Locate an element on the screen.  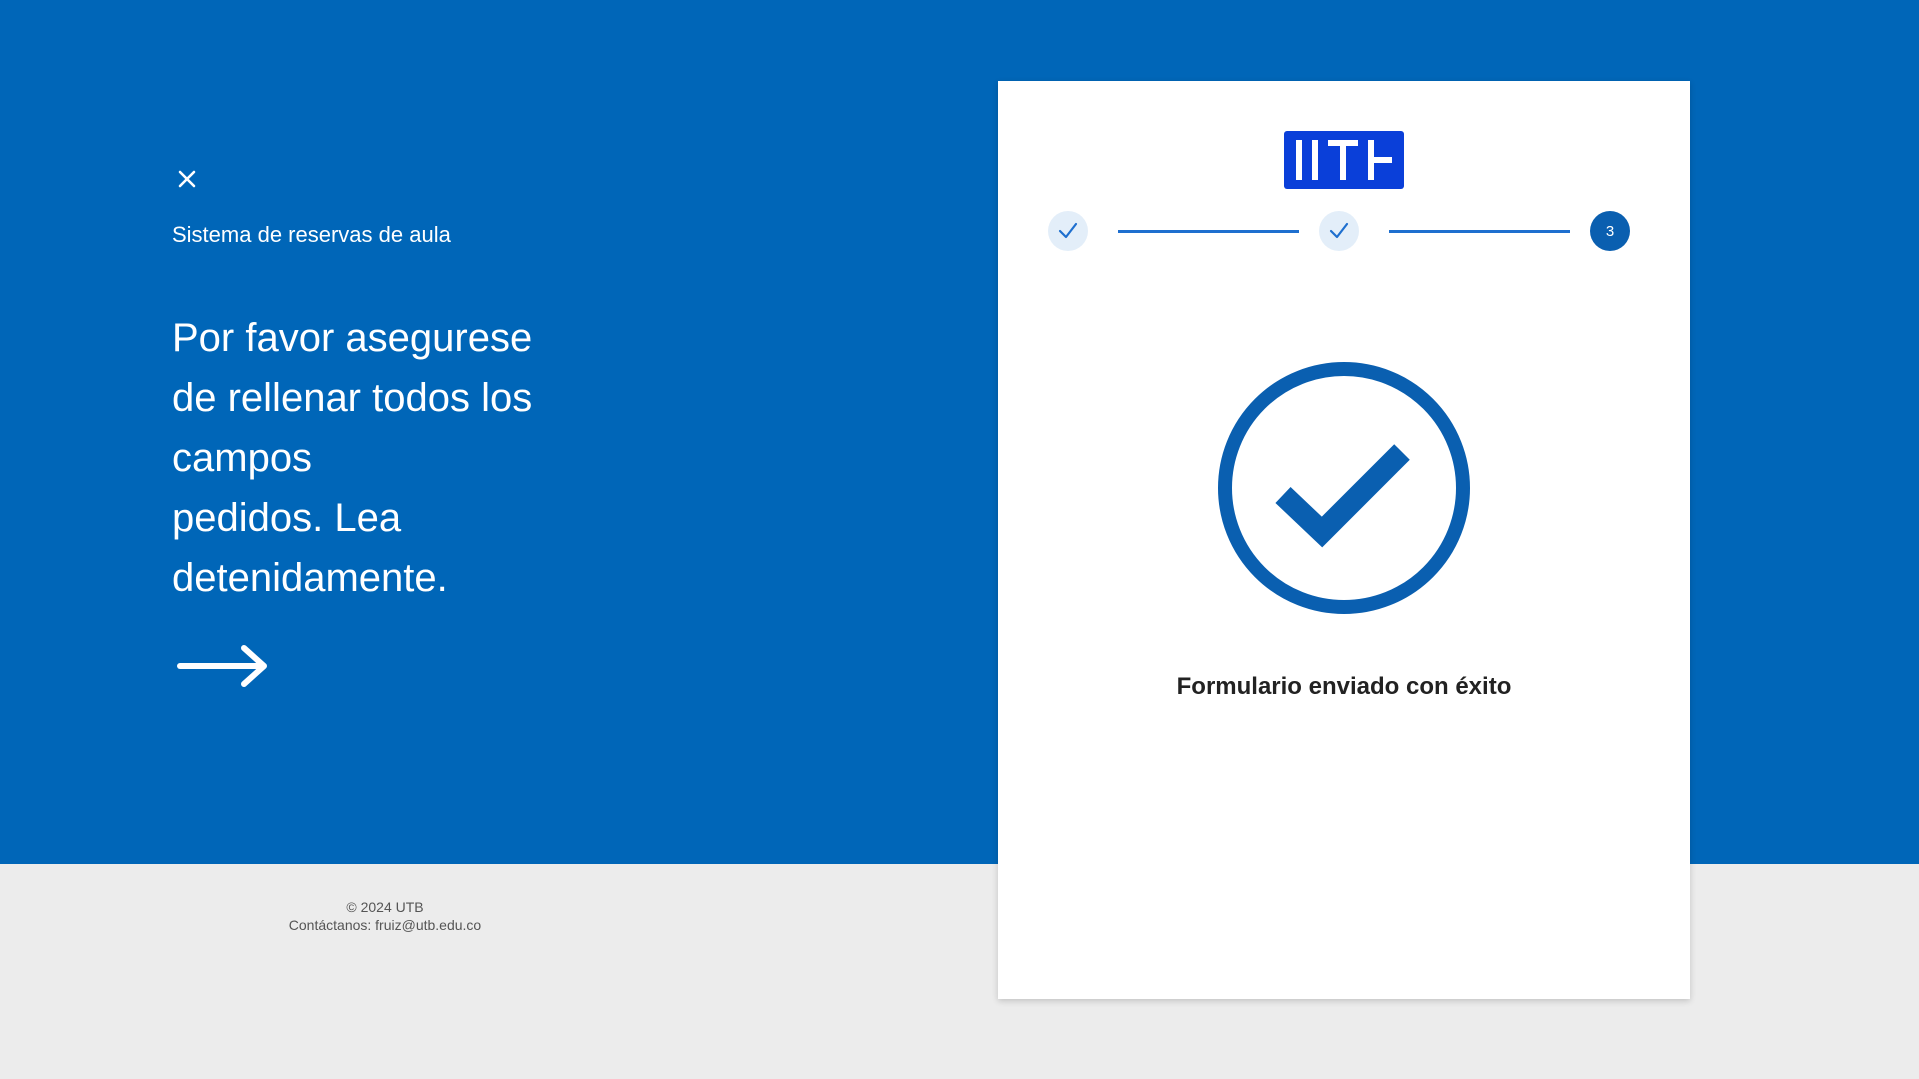
step-3-active: 3 is located at coordinates (1610, 231).